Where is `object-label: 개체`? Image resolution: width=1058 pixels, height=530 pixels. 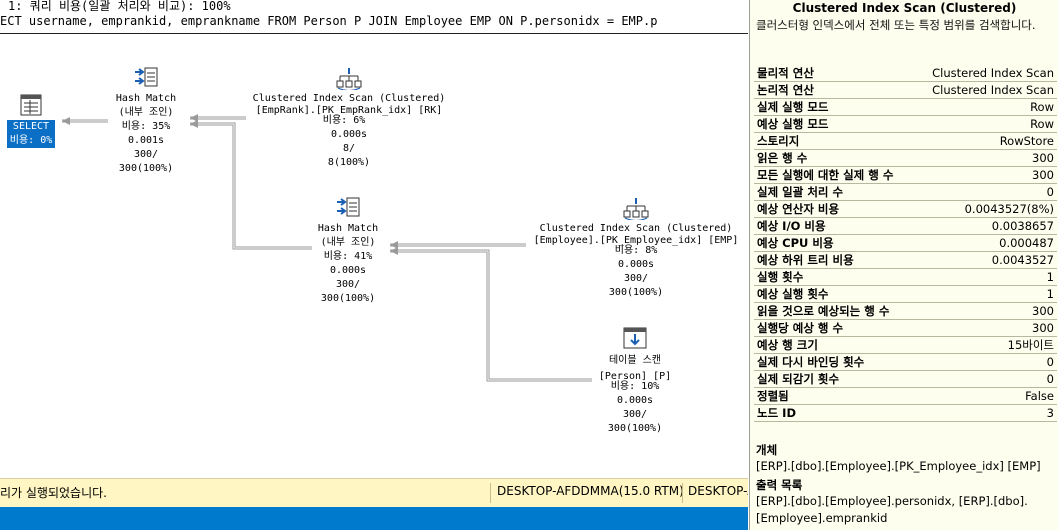
object-label: 개체 is located at coordinates (767, 450).